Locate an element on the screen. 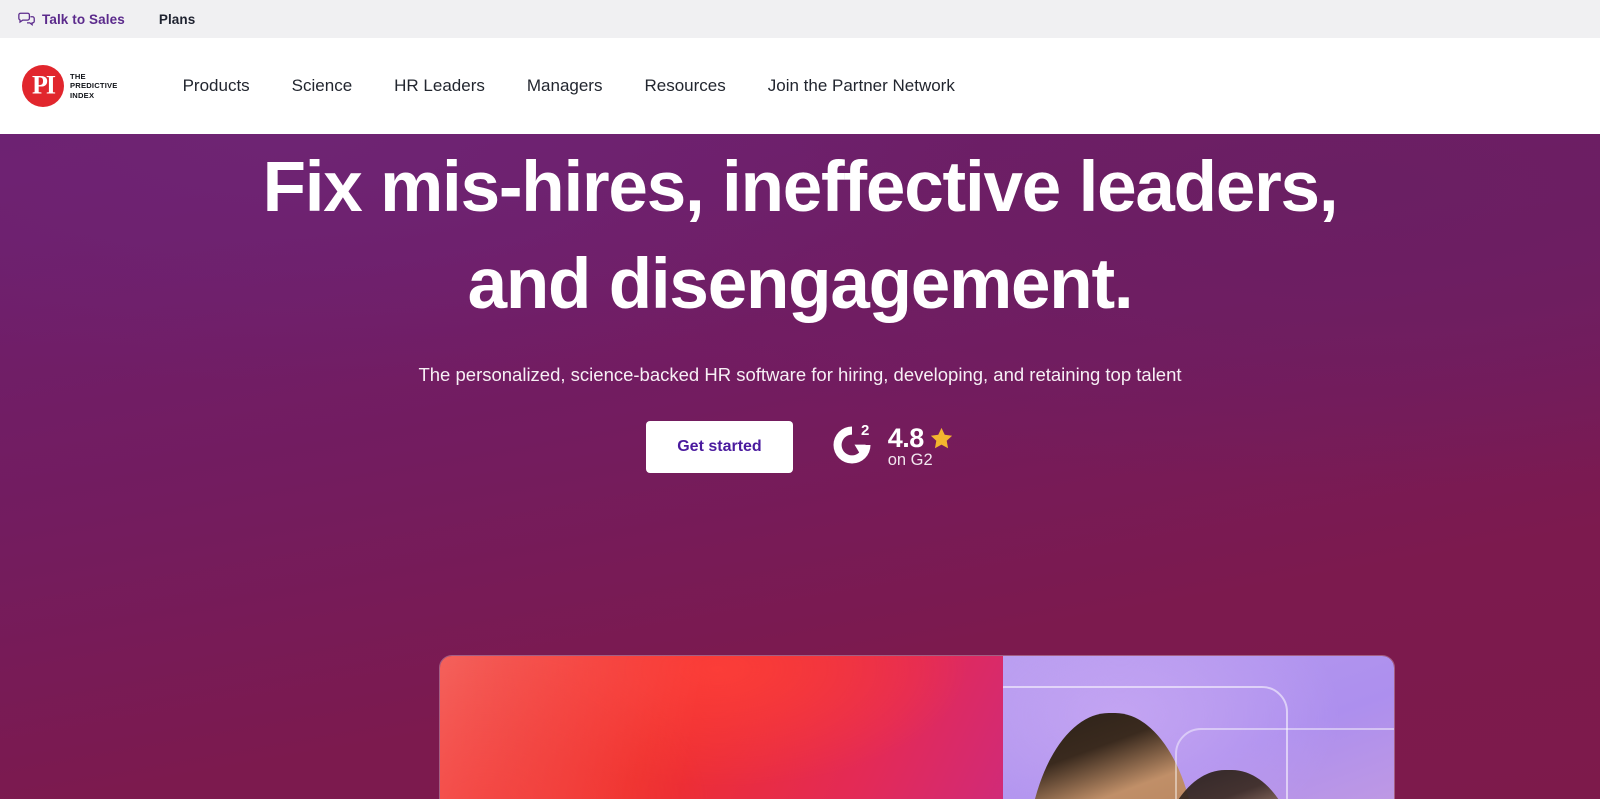 The image size is (1600, 799). brand-monogram: PI is located at coordinates (44, 85).